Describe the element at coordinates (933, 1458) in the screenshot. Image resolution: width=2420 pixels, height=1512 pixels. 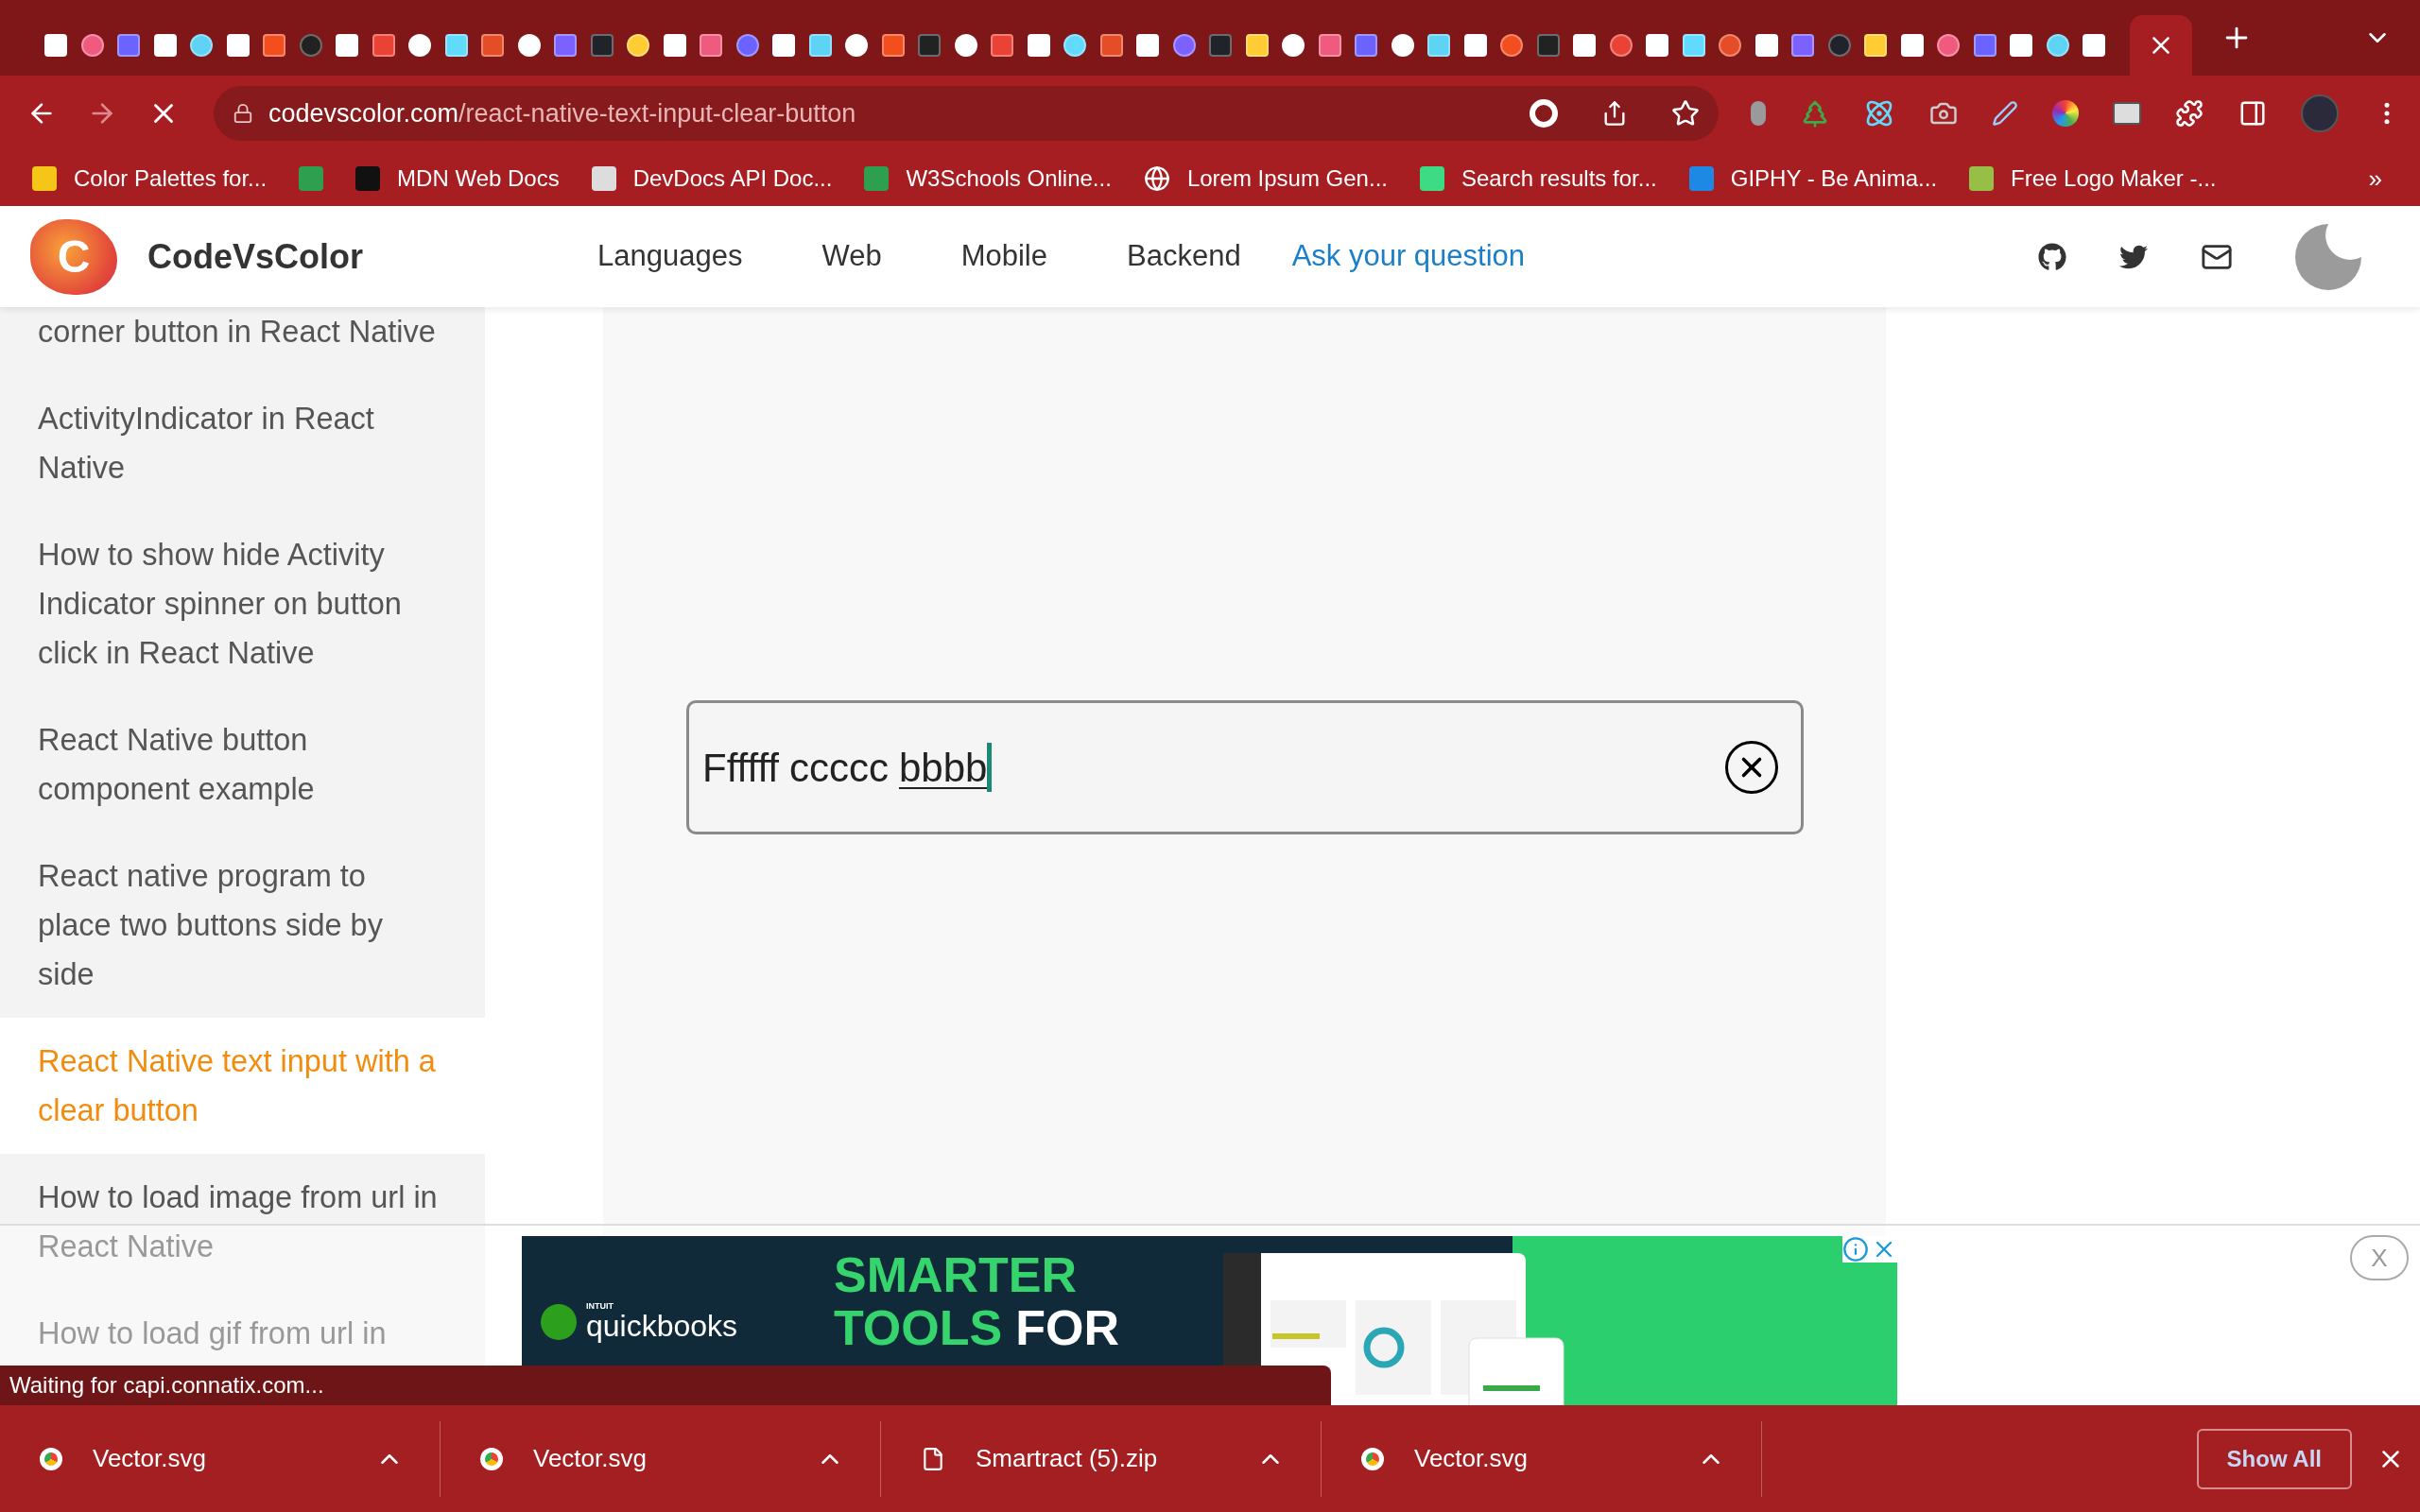
I see `file-icon` at that location.